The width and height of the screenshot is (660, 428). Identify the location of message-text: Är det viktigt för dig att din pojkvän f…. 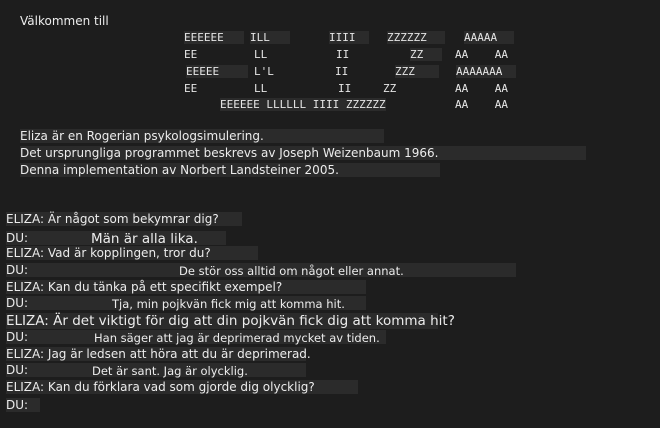
(254, 321).